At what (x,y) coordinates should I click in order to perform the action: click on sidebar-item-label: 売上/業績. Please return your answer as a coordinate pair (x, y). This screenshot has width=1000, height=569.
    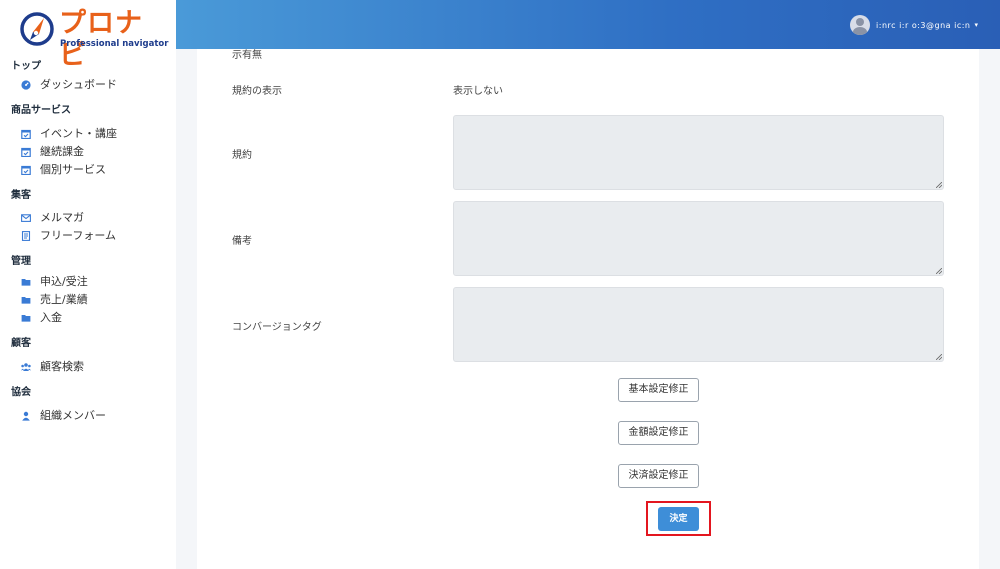
    Looking at the image, I should click on (64, 299).